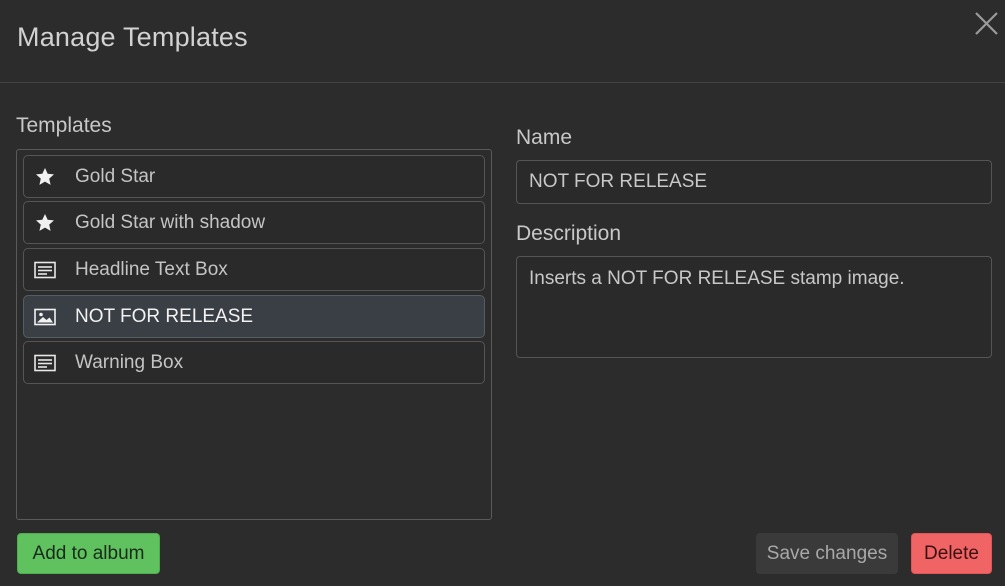 This screenshot has height=586, width=1005. I want to click on list-item-label: Gold Star with shadow, so click(170, 222).